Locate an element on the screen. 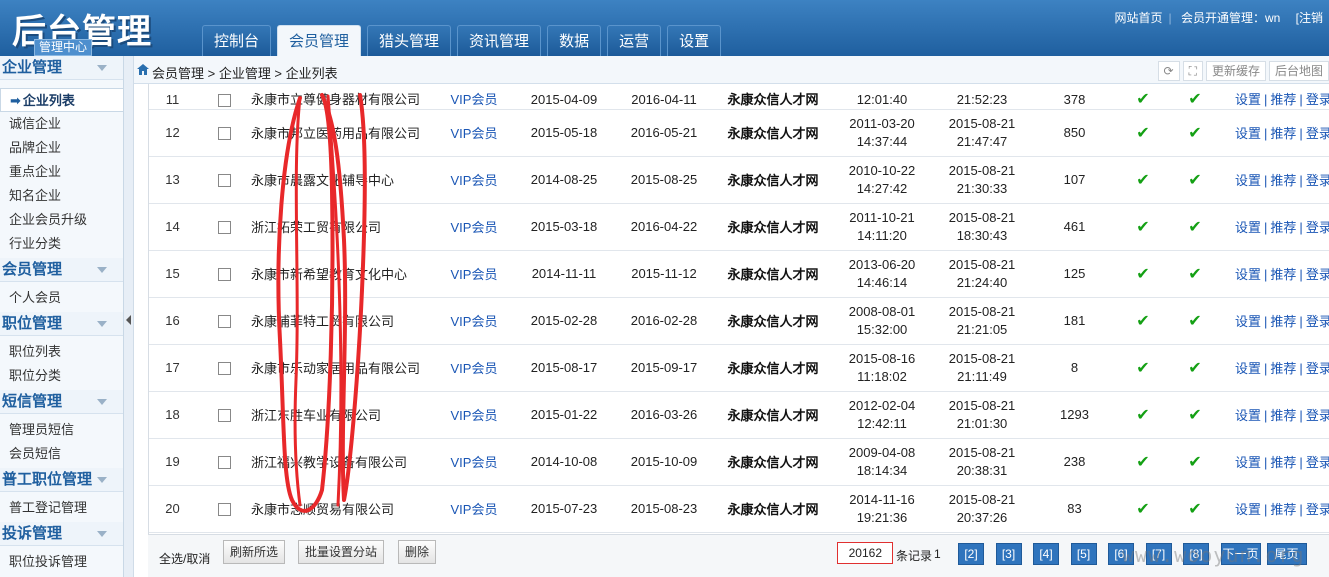  tab-5: 运营 is located at coordinates (634, 40).